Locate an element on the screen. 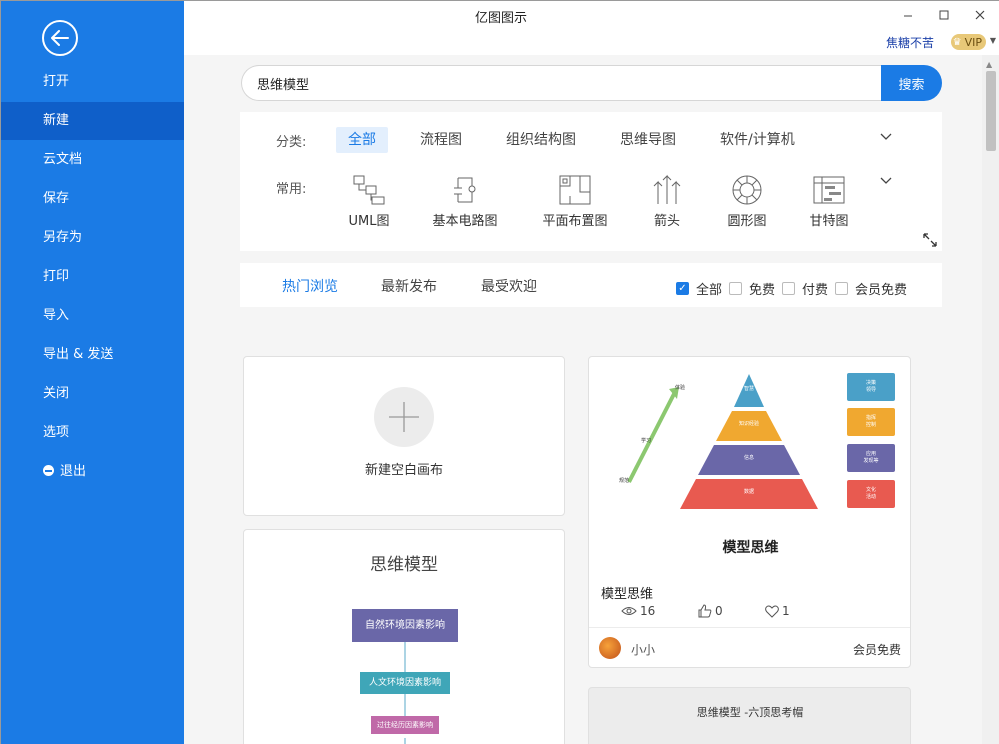  add-canvas-button is located at coordinates (404, 417).